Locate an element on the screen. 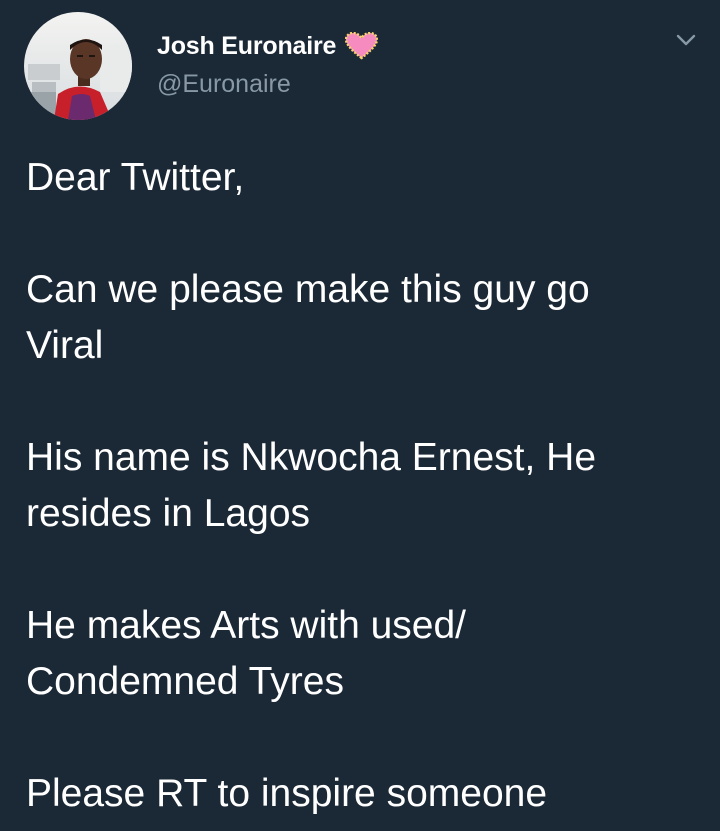 This screenshot has height=831, width=720. tweet-line: Condemned Tyres is located at coordinates (185, 681).